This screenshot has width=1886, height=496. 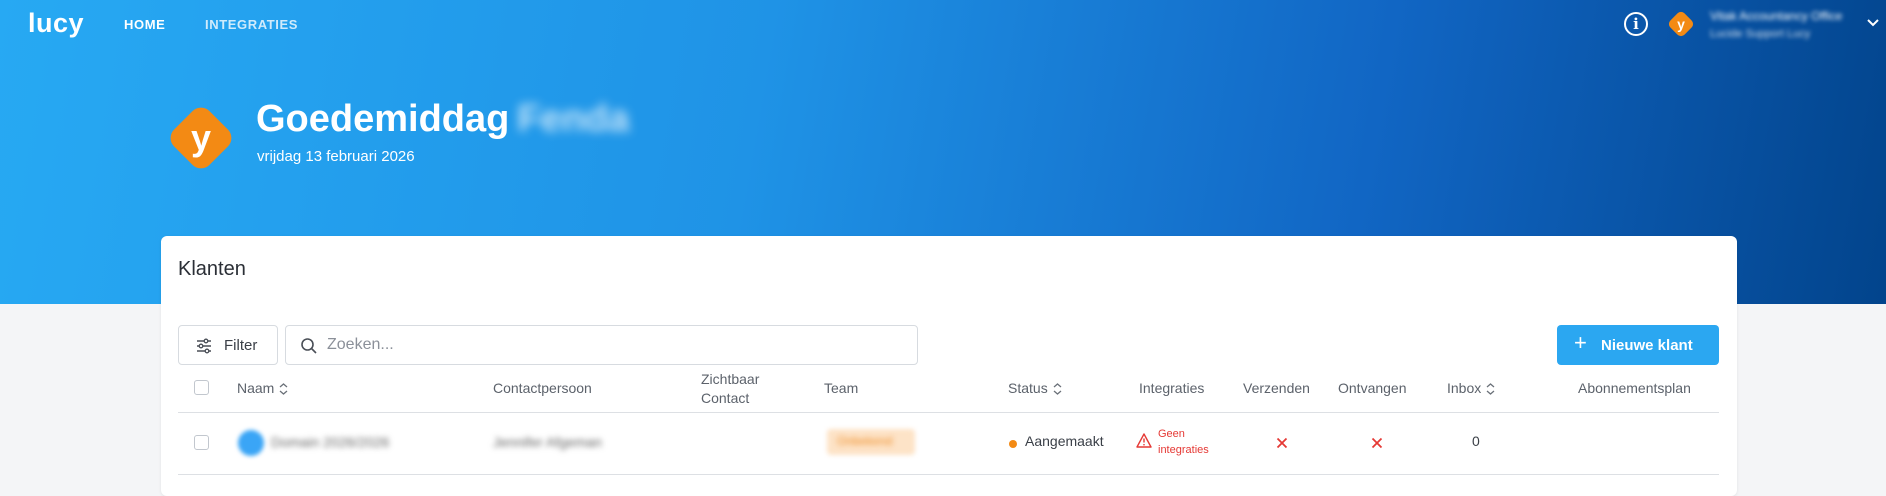 What do you see at coordinates (1372, 388) in the screenshot?
I see `col-receive: Ontvangen` at bounding box center [1372, 388].